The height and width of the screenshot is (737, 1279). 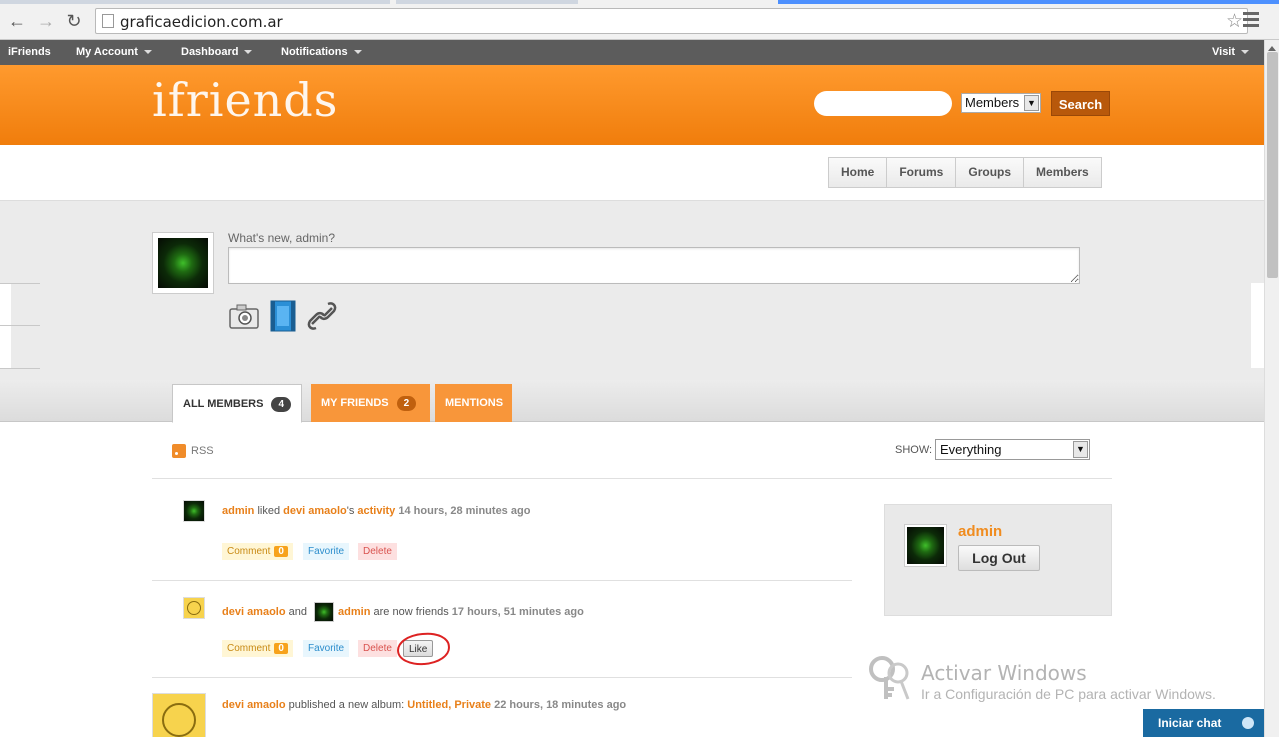 I want to click on red-highlight-circle, so click(x=423, y=649).